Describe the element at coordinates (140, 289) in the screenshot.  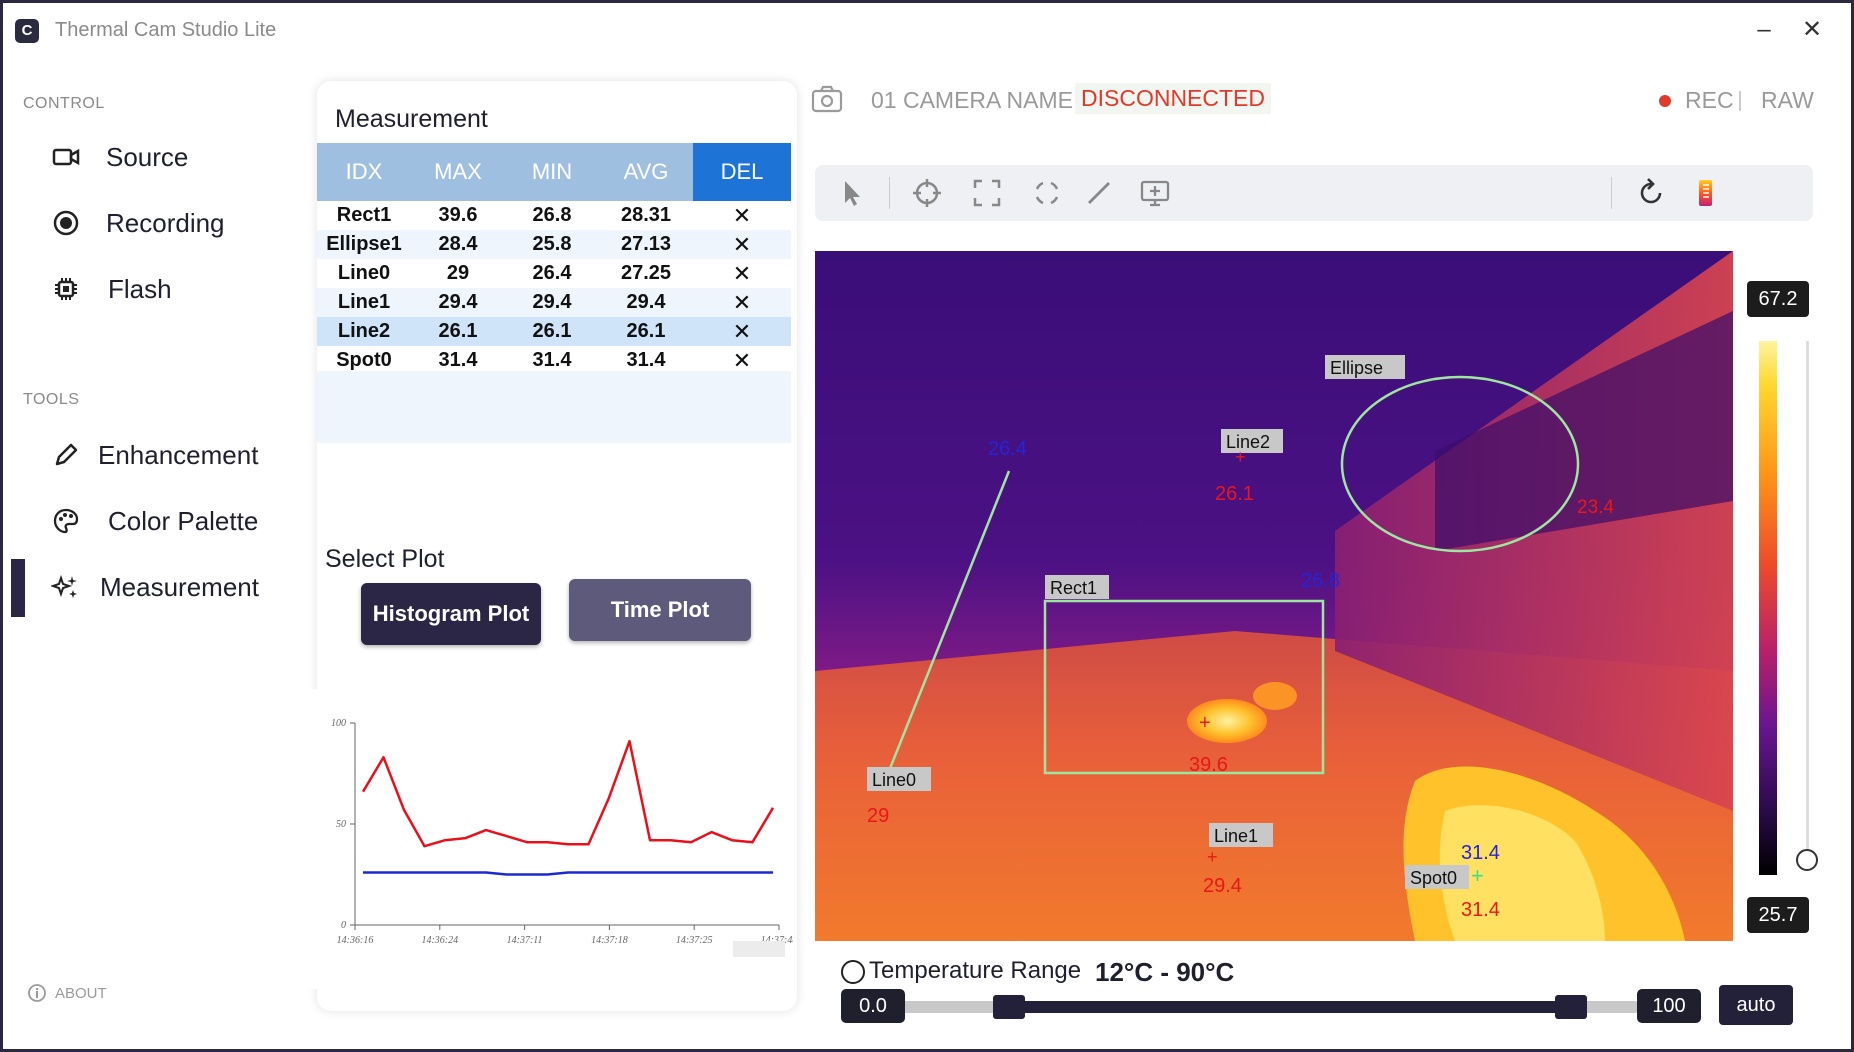
I see `sidebar-item-label: Flash` at that location.